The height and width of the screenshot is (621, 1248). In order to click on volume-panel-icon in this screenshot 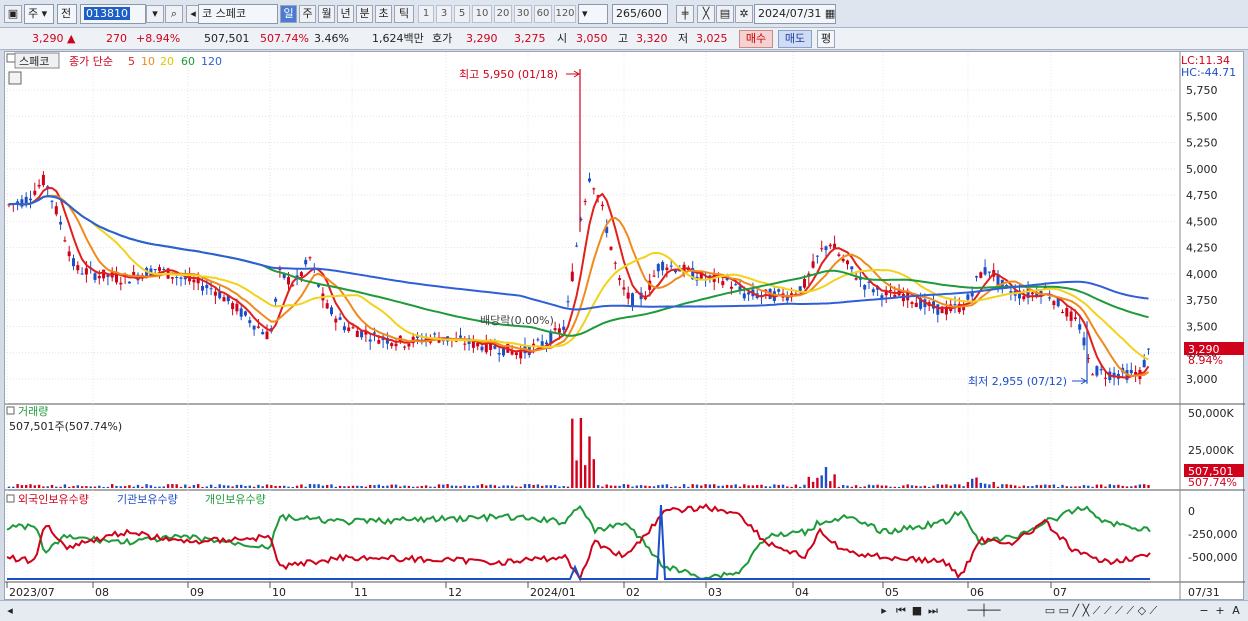, I will do `click(10, 410)`.